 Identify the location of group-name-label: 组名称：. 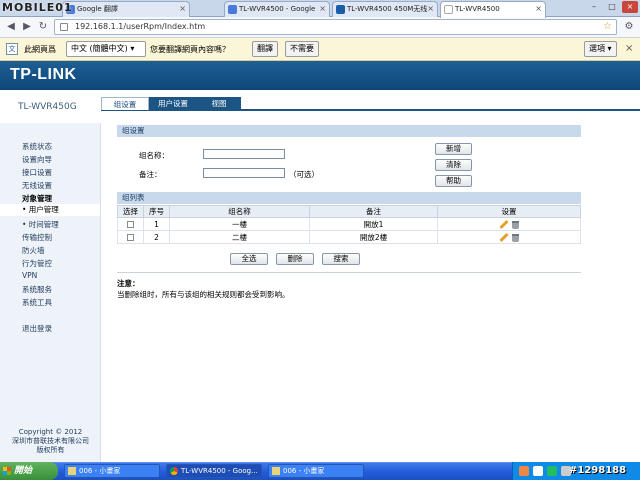
(154, 155).